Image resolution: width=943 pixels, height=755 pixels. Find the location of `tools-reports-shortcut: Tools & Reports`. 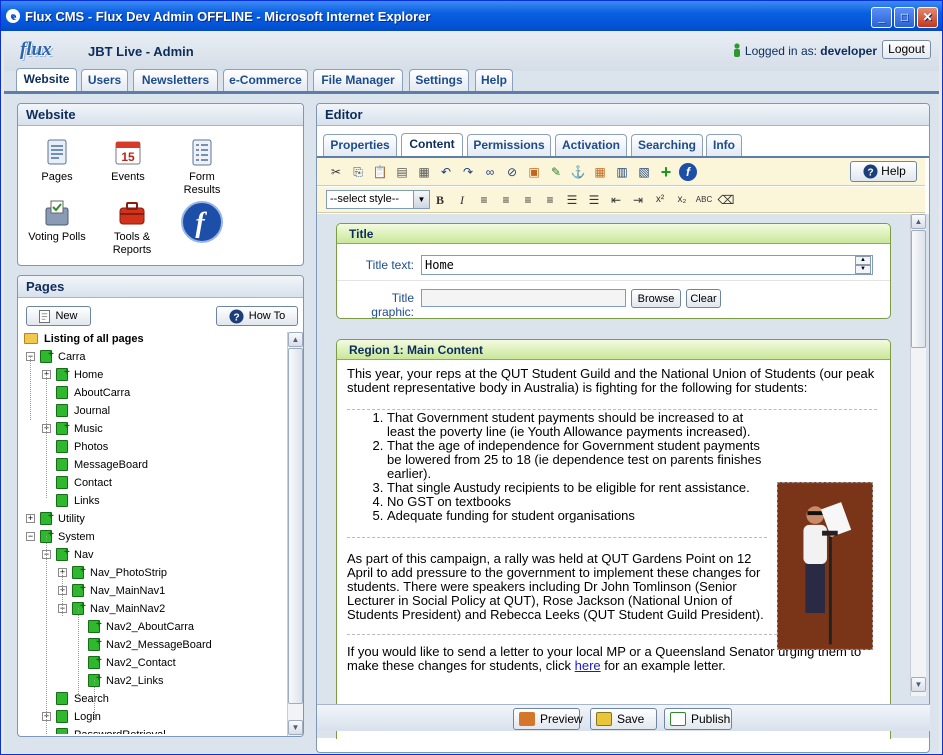

tools-reports-shortcut: Tools & Reports is located at coordinates (132, 227).